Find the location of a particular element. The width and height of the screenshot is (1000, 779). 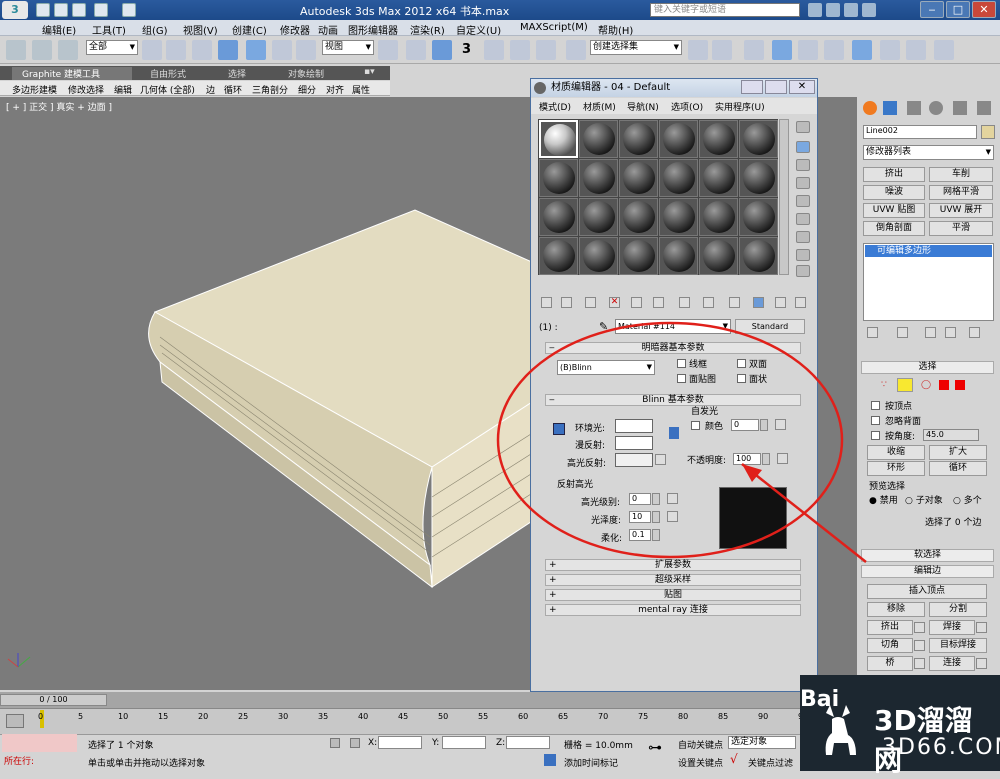

new-file-icon is located at coordinates (43, 10).